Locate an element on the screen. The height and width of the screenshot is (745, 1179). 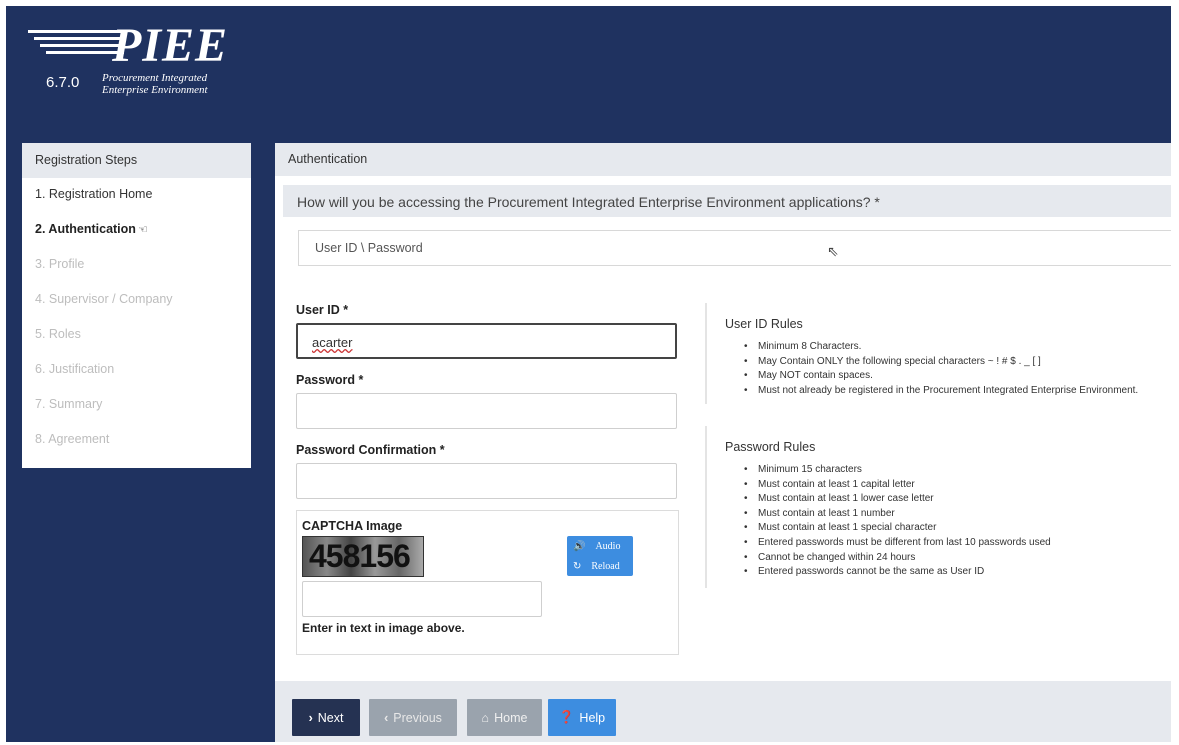
reload-icon: ↻ is located at coordinates (577, 566).